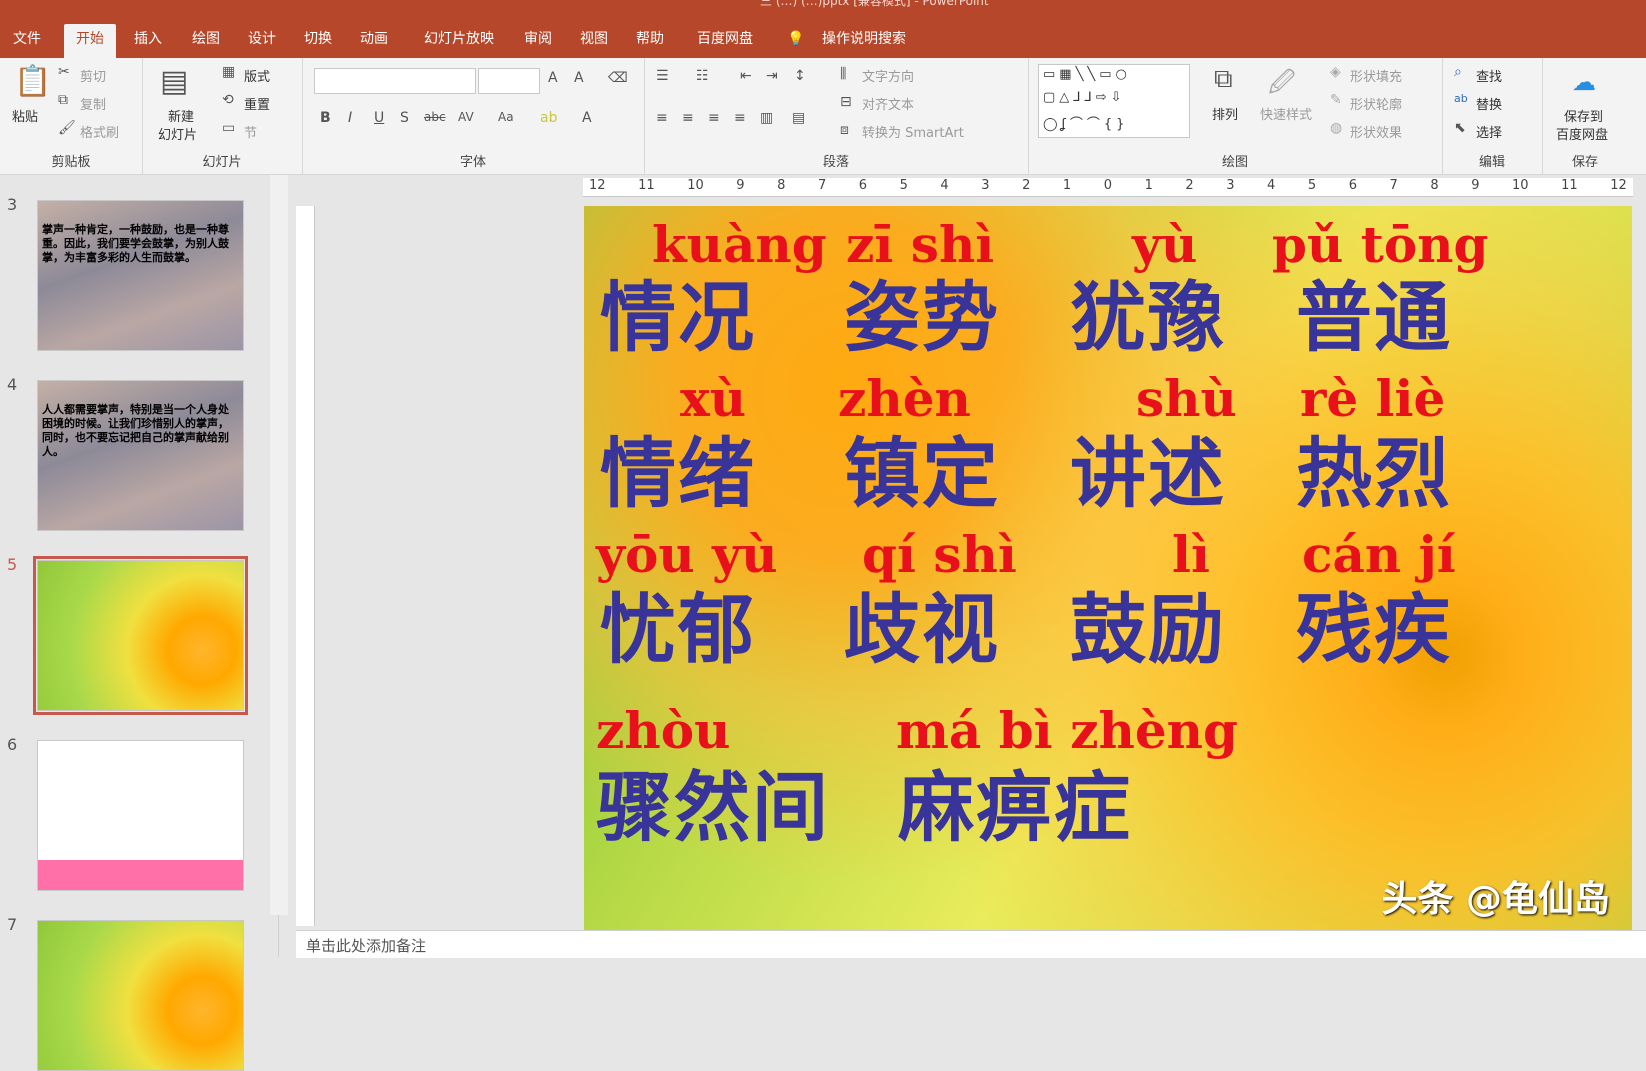  Describe the element at coordinates (1376, 75) in the screenshot. I see `shape-fill-button: 形状填充` at that location.